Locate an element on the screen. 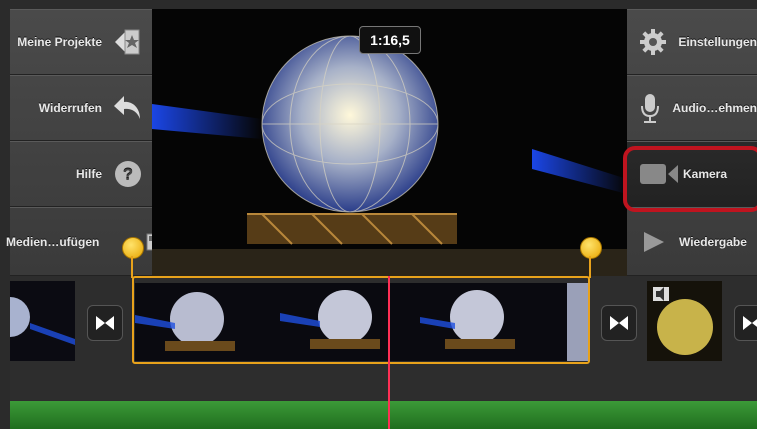 This screenshot has width=757, height=429. settings-button: Einstellungen is located at coordinates (692, 42).